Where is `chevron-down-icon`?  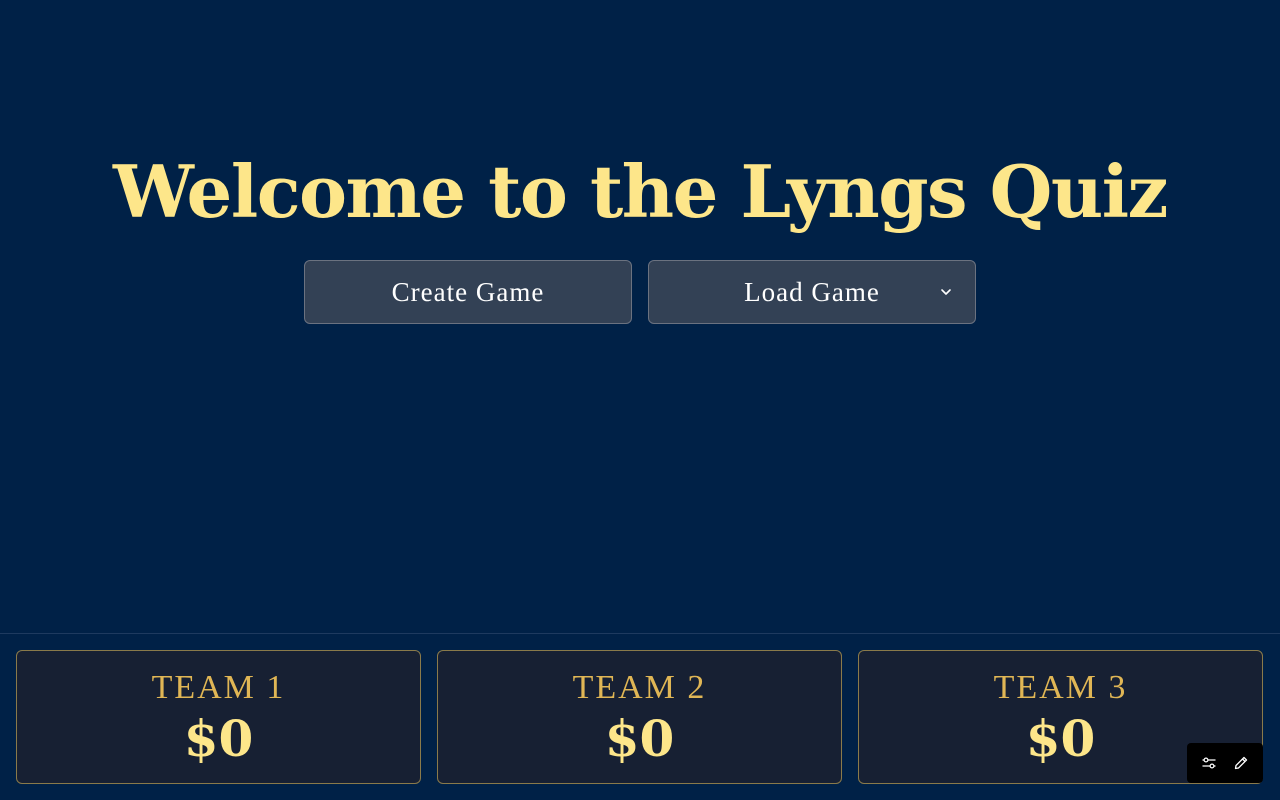
chevron-down-icon is located at coordinates (946, 292).